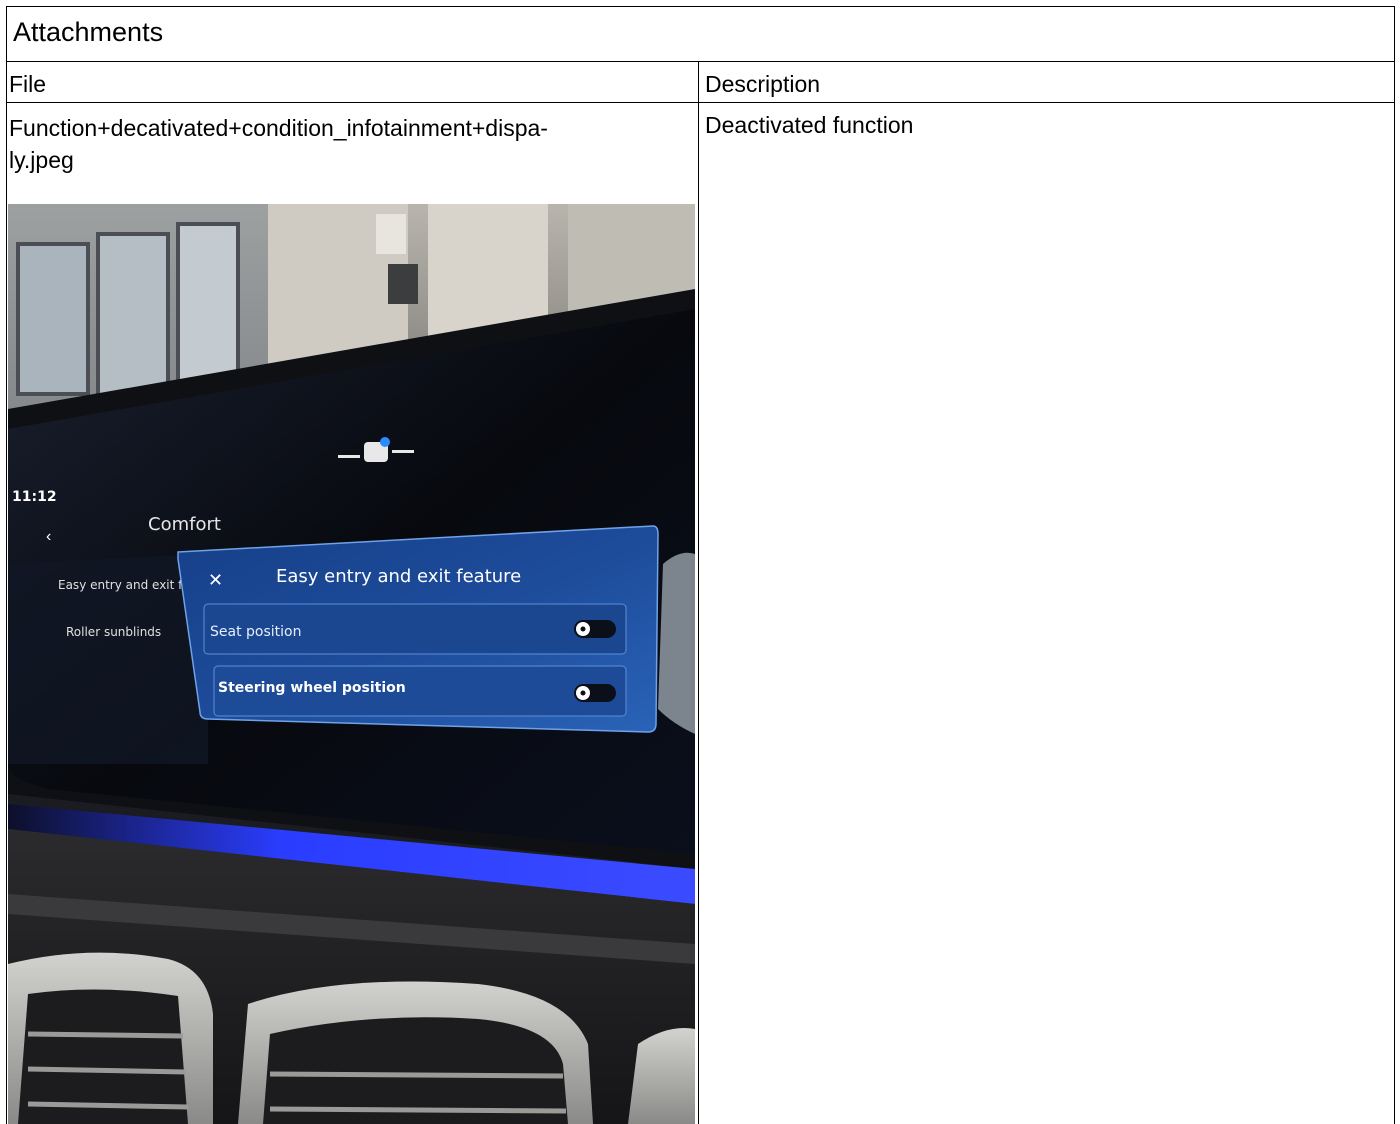  I want to click on table-header-row: File Description, so click(700, 82).